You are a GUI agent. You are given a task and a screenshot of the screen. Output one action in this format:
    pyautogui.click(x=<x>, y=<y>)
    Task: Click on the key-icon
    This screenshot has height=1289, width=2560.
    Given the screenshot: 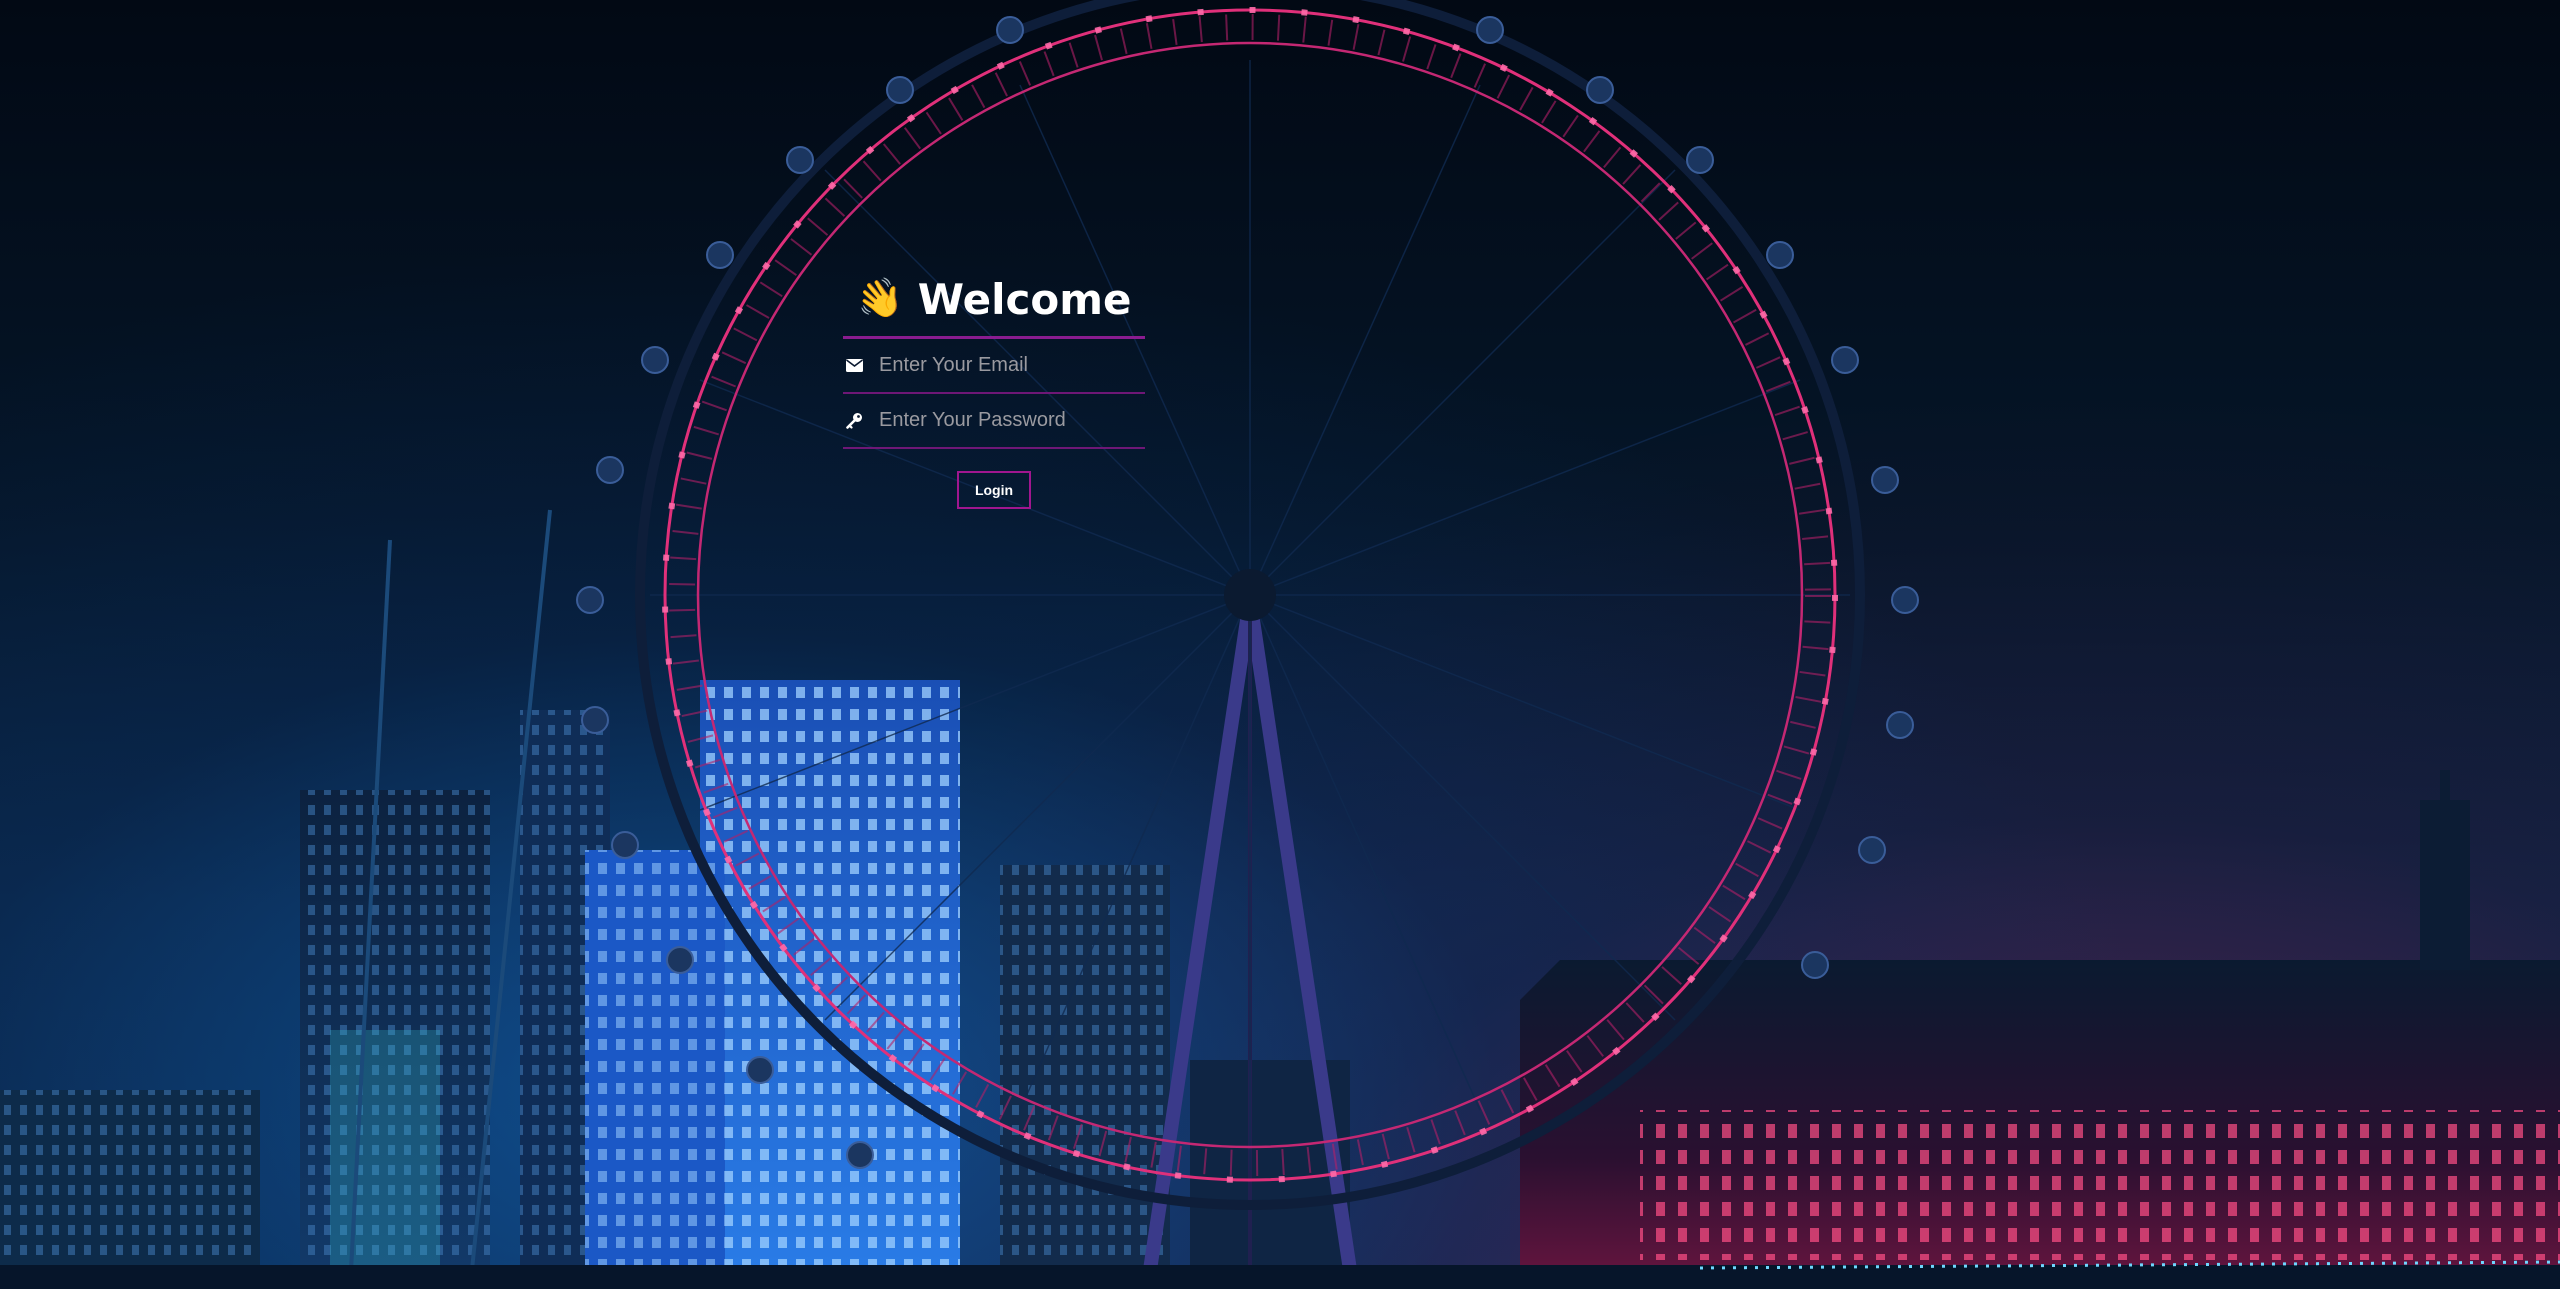 What is the action you would take?
    pyautogui.click(x=854, y=421)
    